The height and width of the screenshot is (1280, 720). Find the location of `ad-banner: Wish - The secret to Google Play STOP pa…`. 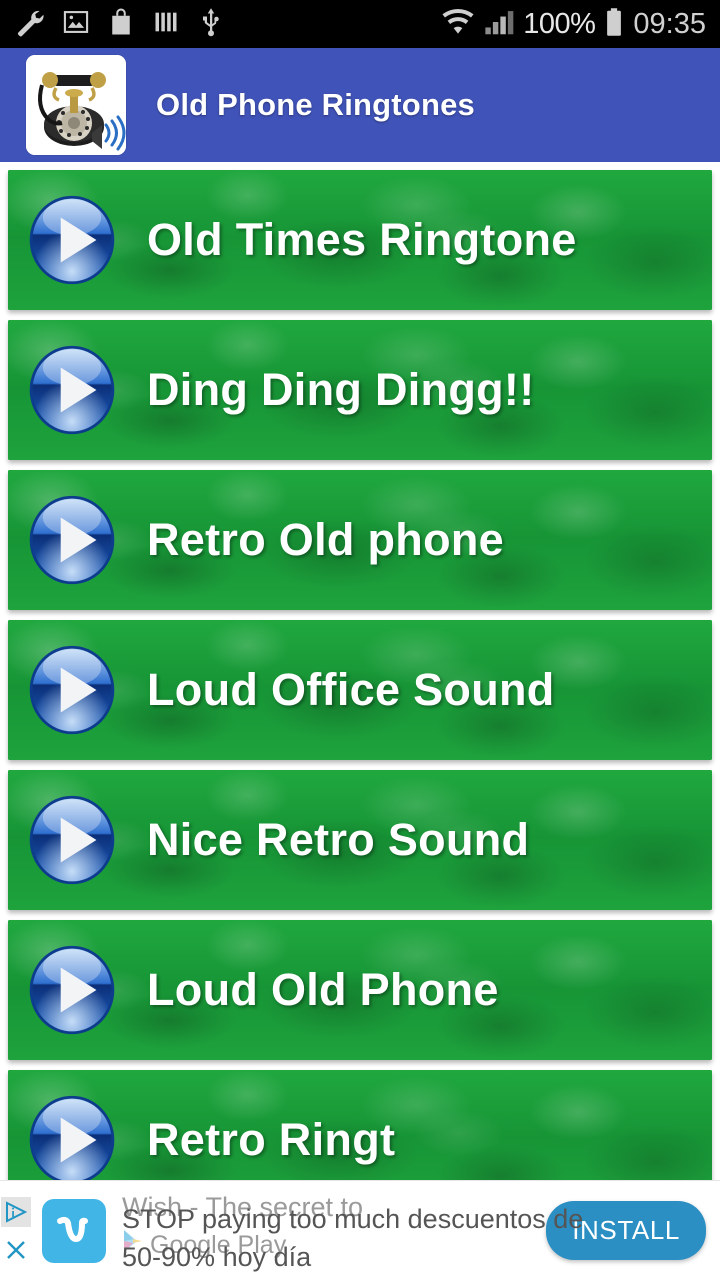

ad-banner: Wish - The secret to Google Play STOP pa… is located at coordinates (360, 1230).